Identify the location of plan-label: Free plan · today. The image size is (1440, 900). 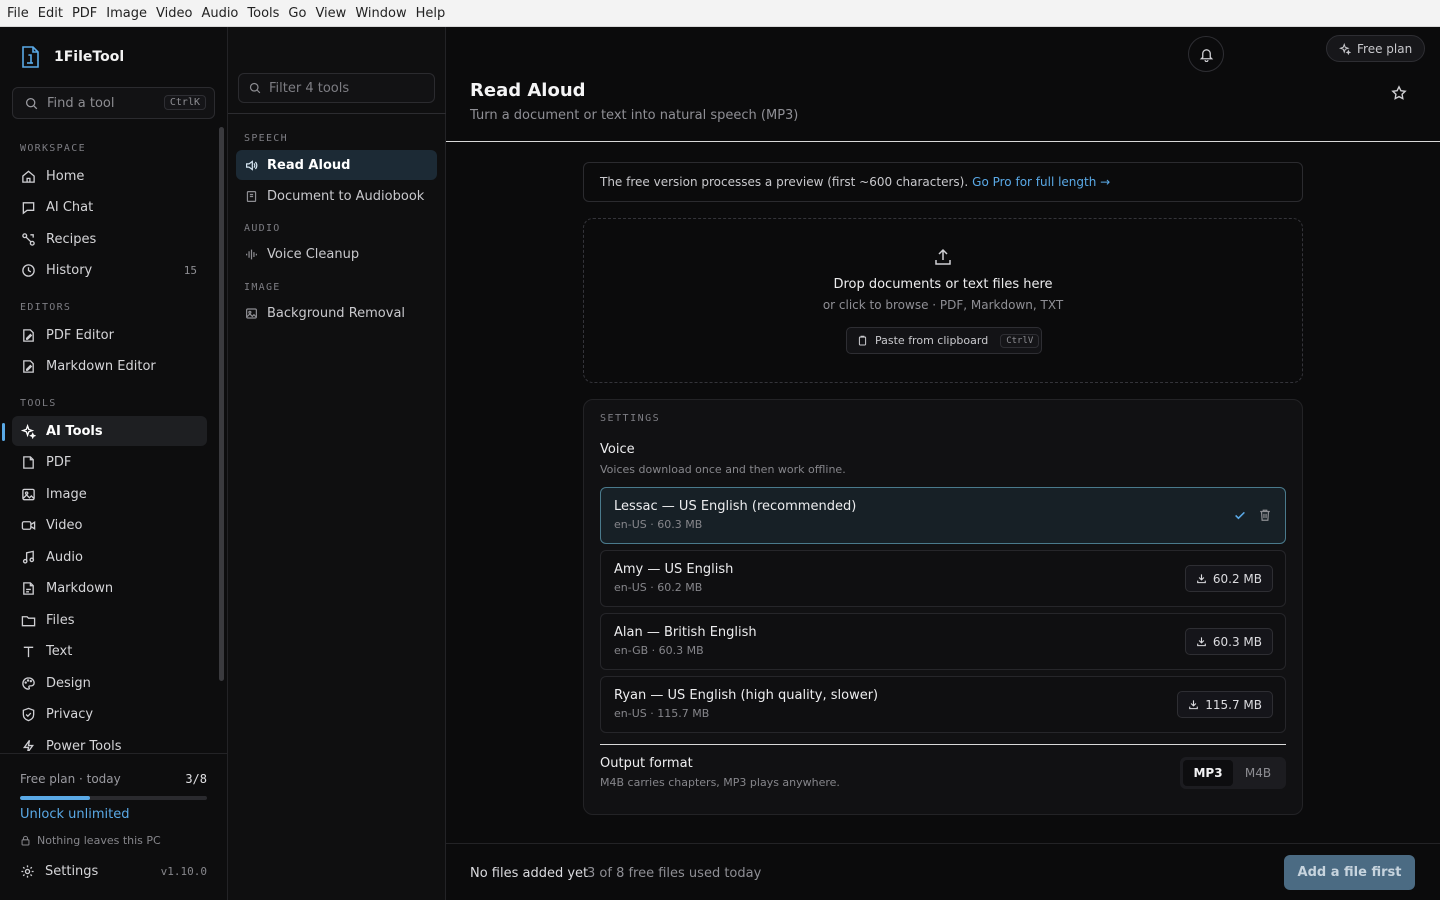
(70, 779).